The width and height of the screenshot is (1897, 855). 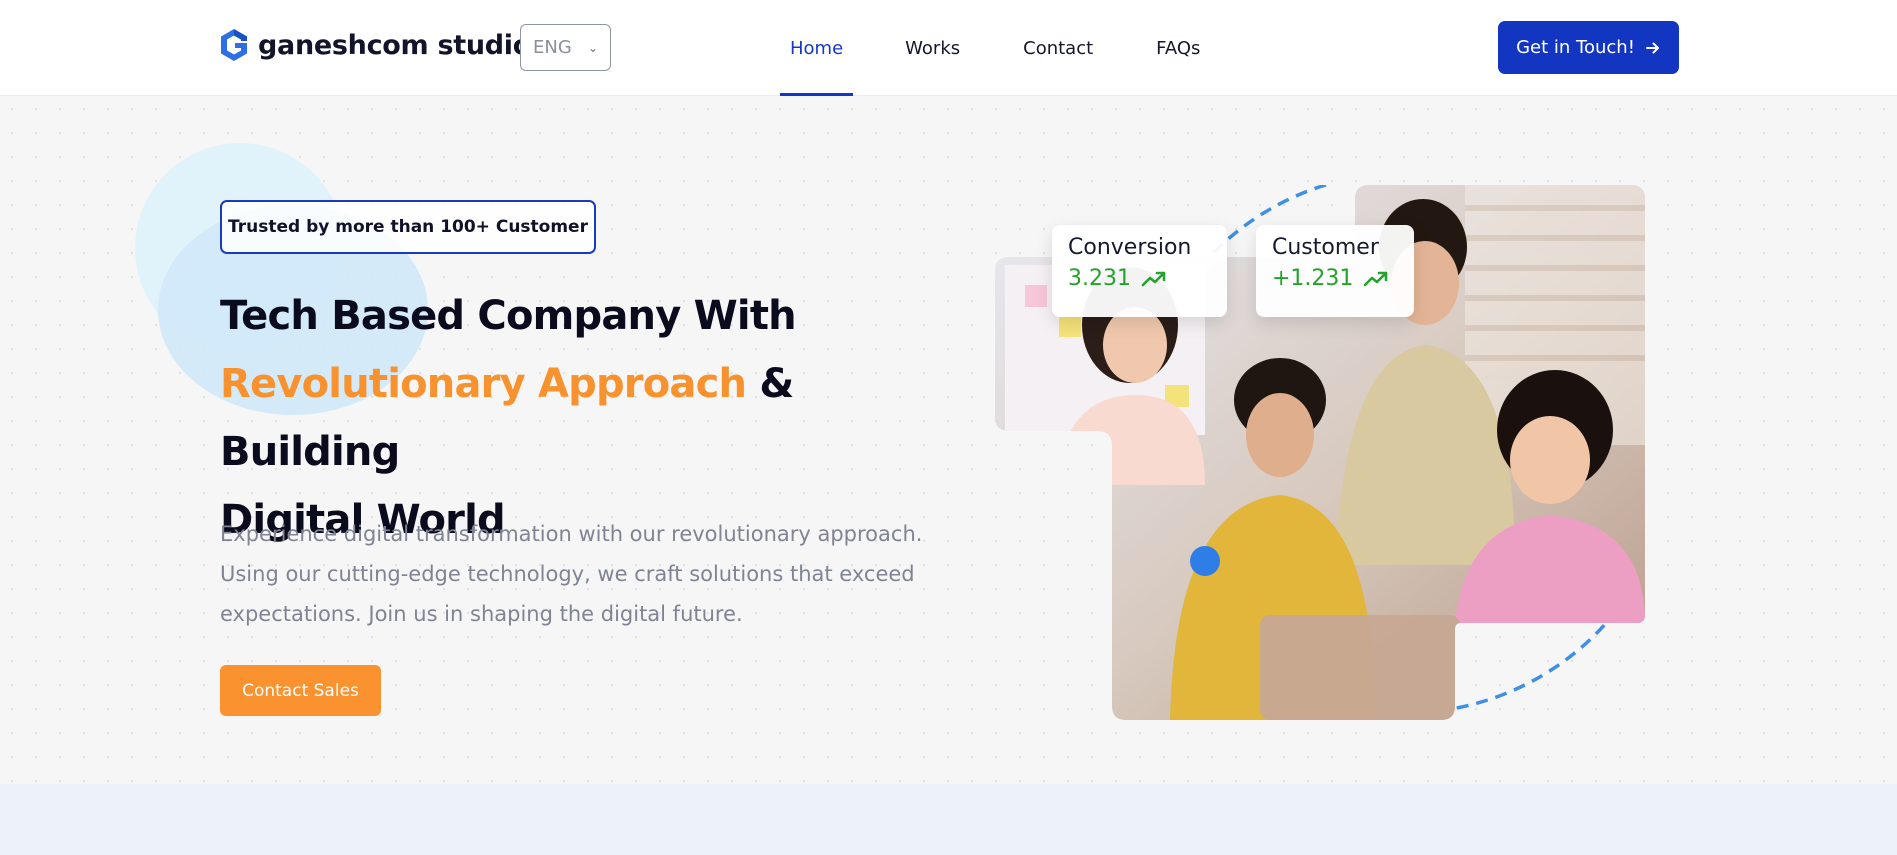 I want to click on get-in-touch-button: Get in Touch!, so click(x=1588, y=47).